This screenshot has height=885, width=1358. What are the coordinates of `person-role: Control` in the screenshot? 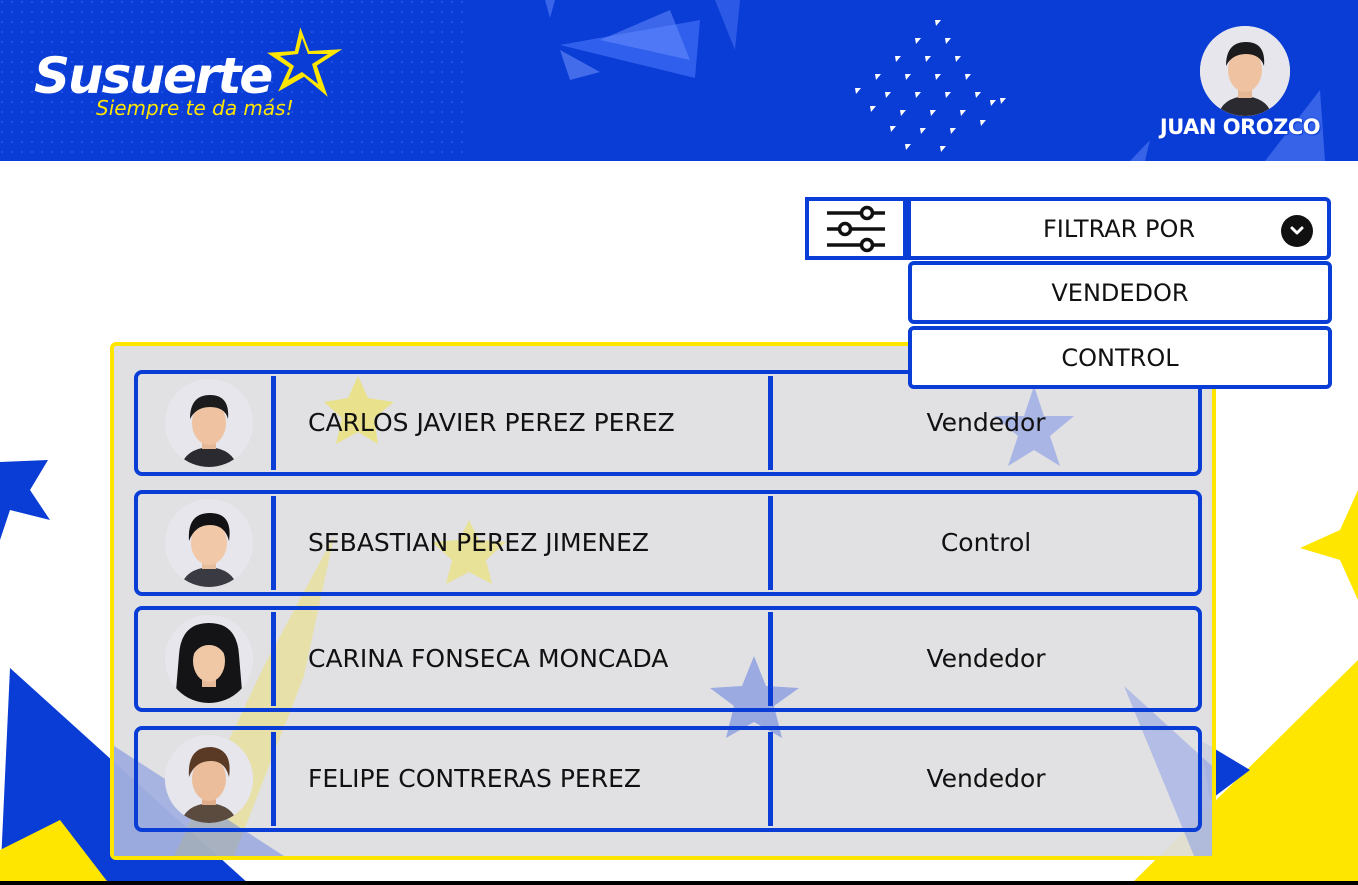 It's located at (986, 542).